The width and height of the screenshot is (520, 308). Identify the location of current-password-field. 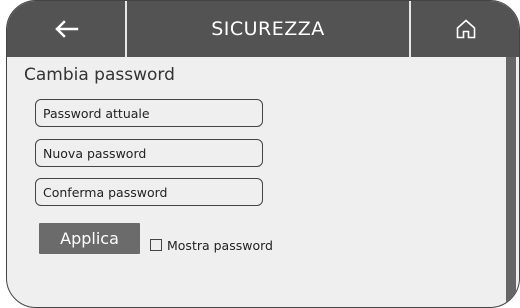
(149, 113).